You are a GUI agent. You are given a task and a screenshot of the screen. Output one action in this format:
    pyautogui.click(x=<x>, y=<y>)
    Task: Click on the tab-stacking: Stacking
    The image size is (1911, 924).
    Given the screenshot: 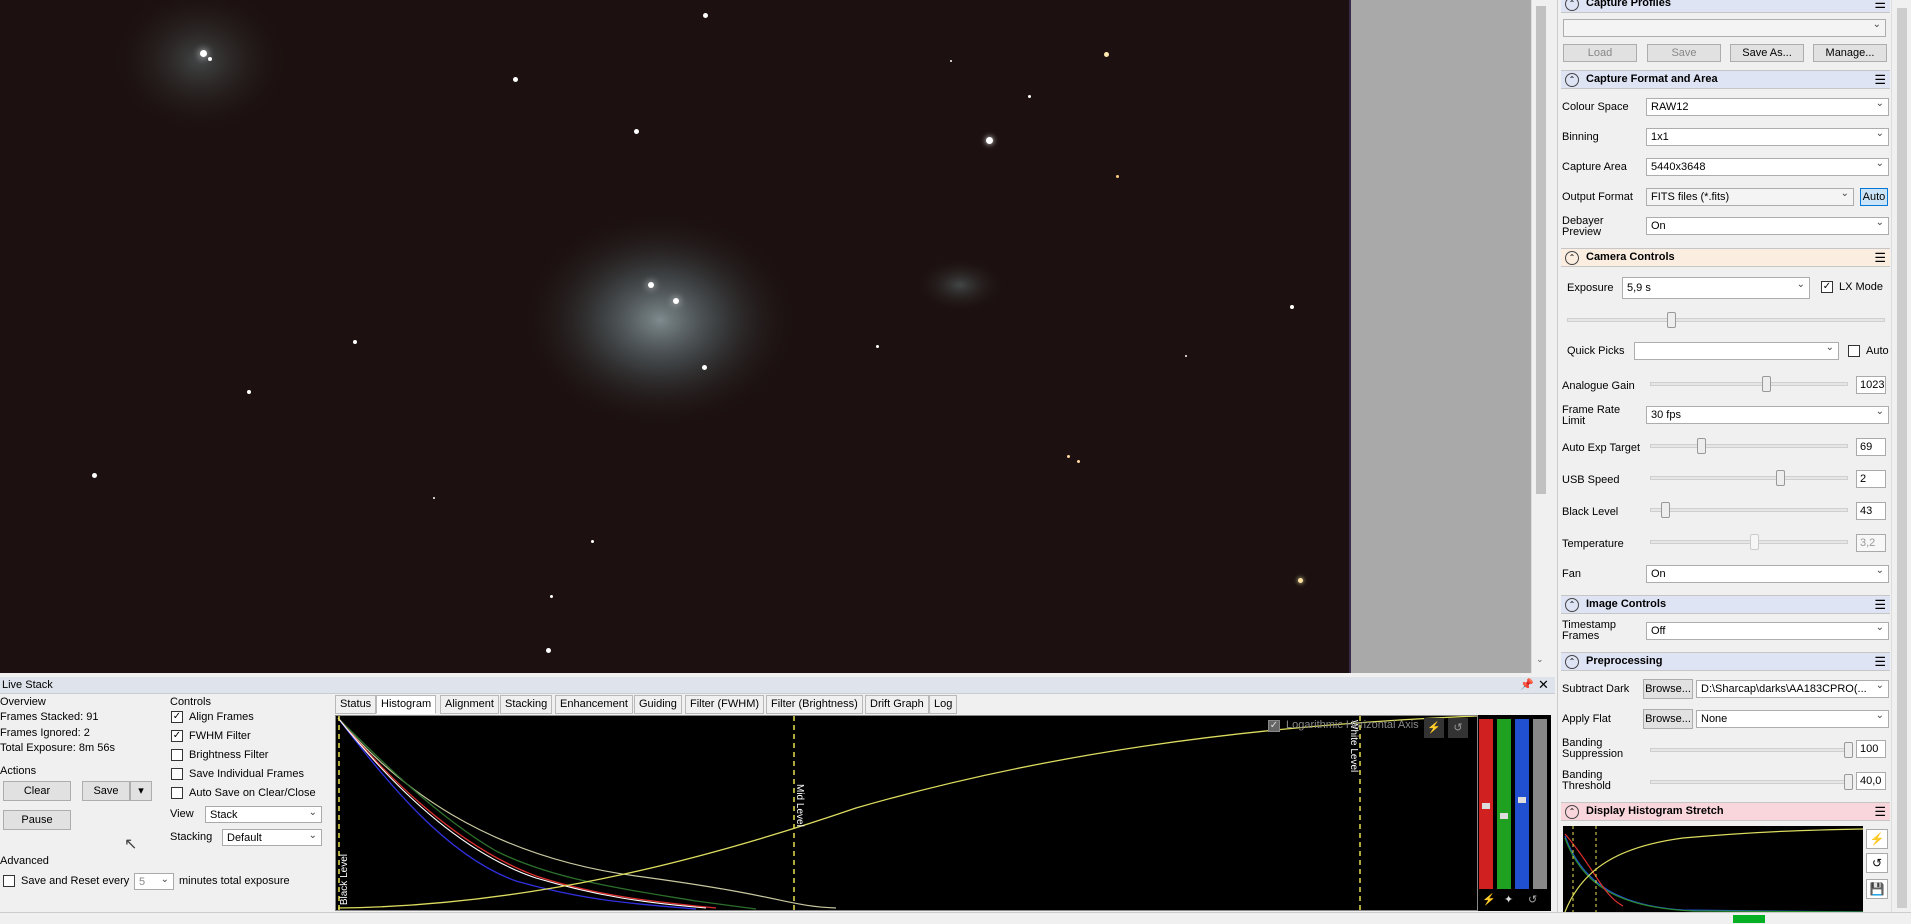 What is the action you would take?
    pyautogui.click(x=526, y=704)
    